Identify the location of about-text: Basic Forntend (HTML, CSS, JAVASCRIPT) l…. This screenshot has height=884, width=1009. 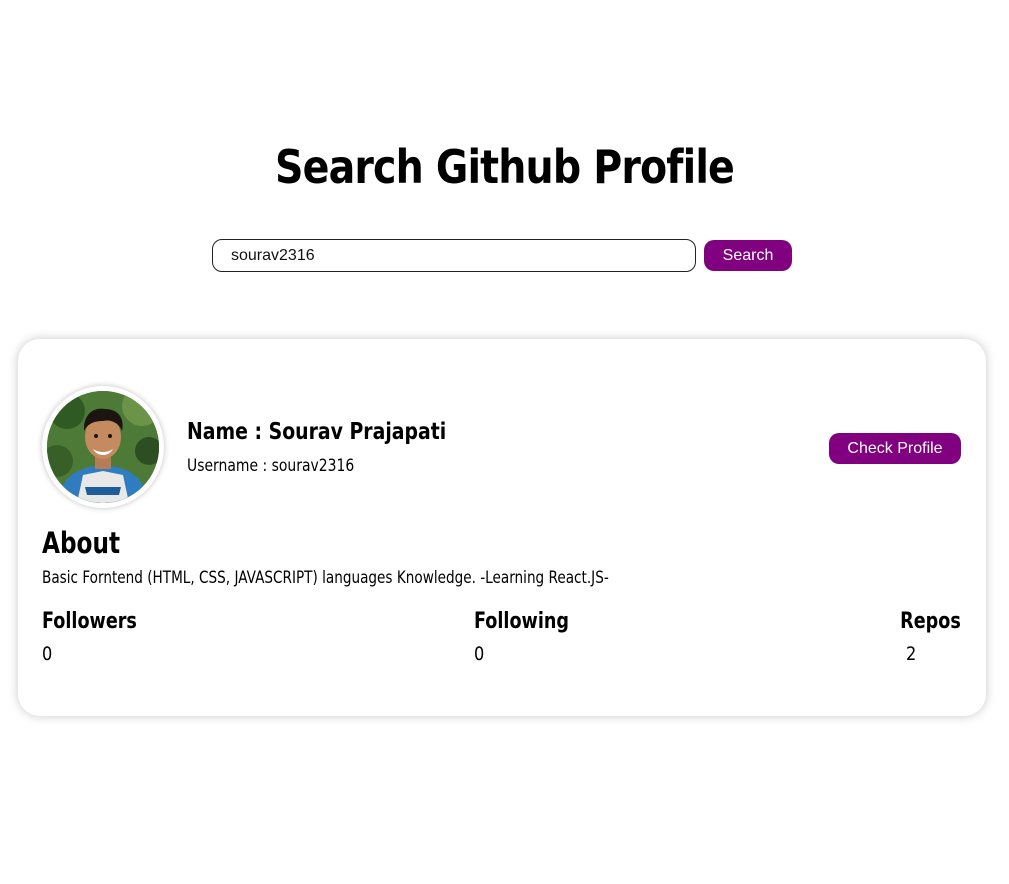
(325, 578).